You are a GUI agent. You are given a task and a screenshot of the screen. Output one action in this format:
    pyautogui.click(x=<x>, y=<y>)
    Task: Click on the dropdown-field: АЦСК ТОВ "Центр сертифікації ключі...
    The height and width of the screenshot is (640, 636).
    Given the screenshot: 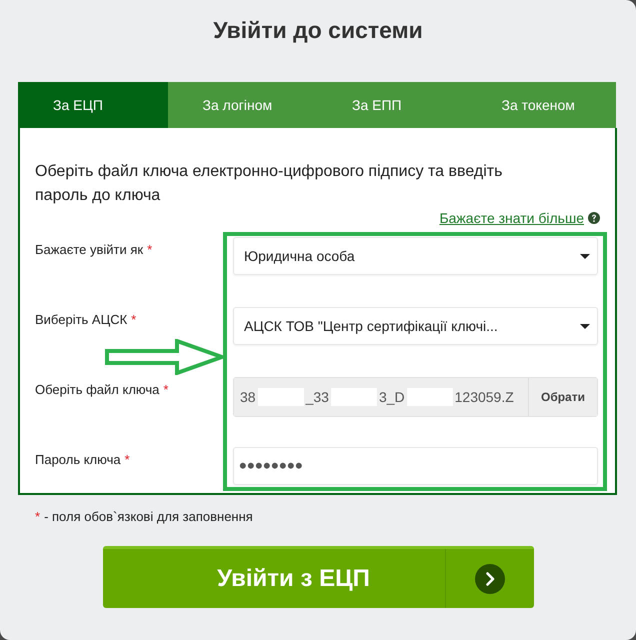 What is the action you would take?
    pyautogui.click(x=415, y=326)
    